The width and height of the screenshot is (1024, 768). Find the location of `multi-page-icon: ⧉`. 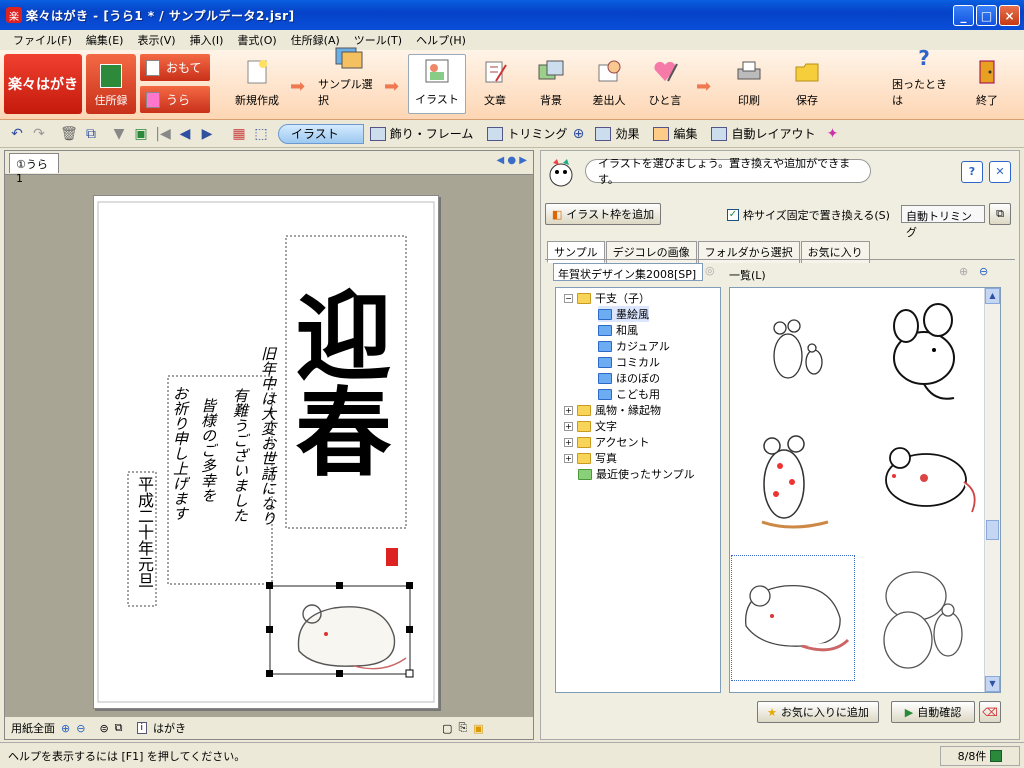

multi-page-icon: ⧉ is located at coordinates (119, 728).